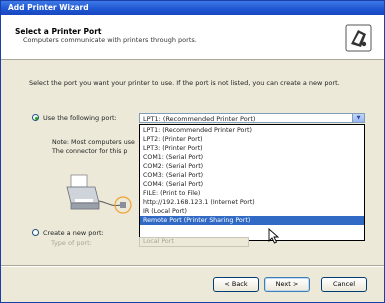 Image resolution: width=385 pixels, height=303 pixels. Describe the element at coordinates (73, 233) in the screenshot. I see `create-port-label: Create a new port:` at that location.